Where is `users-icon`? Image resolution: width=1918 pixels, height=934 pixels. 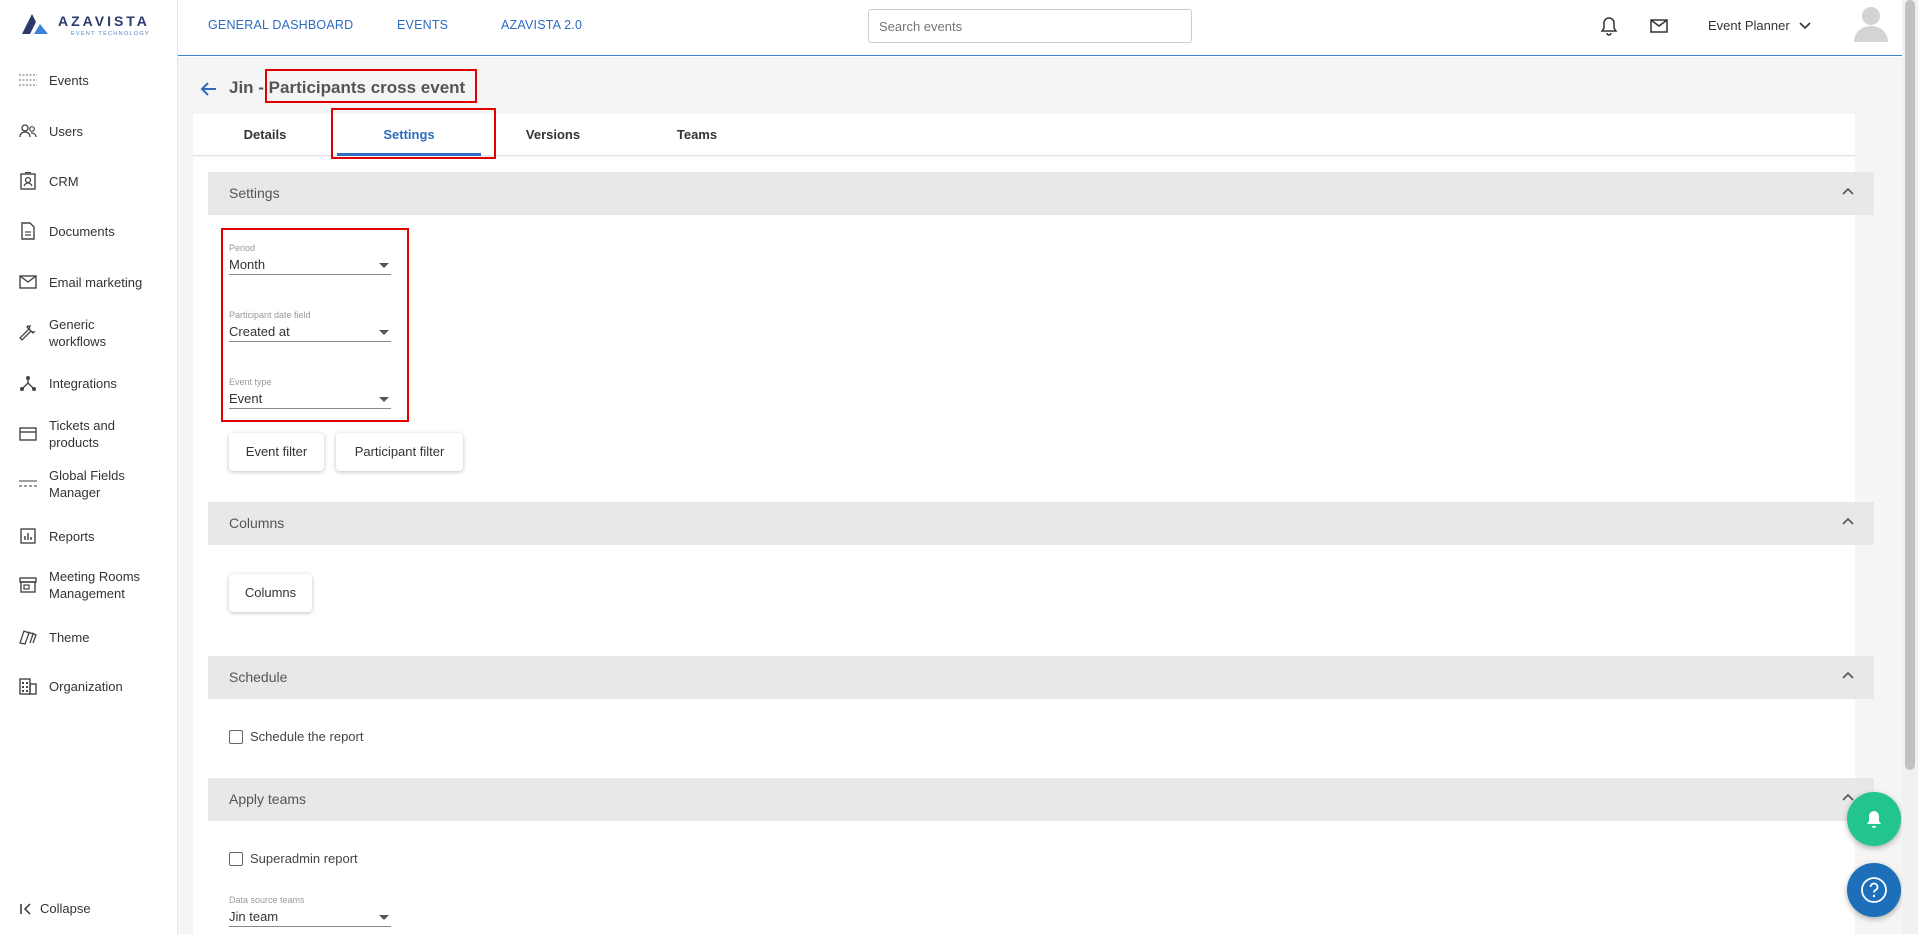
users-icon is located at coordinates (28, 131).